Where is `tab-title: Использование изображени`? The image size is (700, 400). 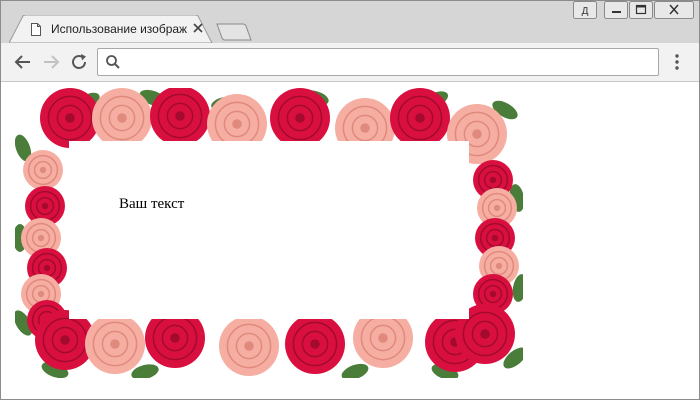 tab-title: Использование изображени is located at coordinates (119, 29).